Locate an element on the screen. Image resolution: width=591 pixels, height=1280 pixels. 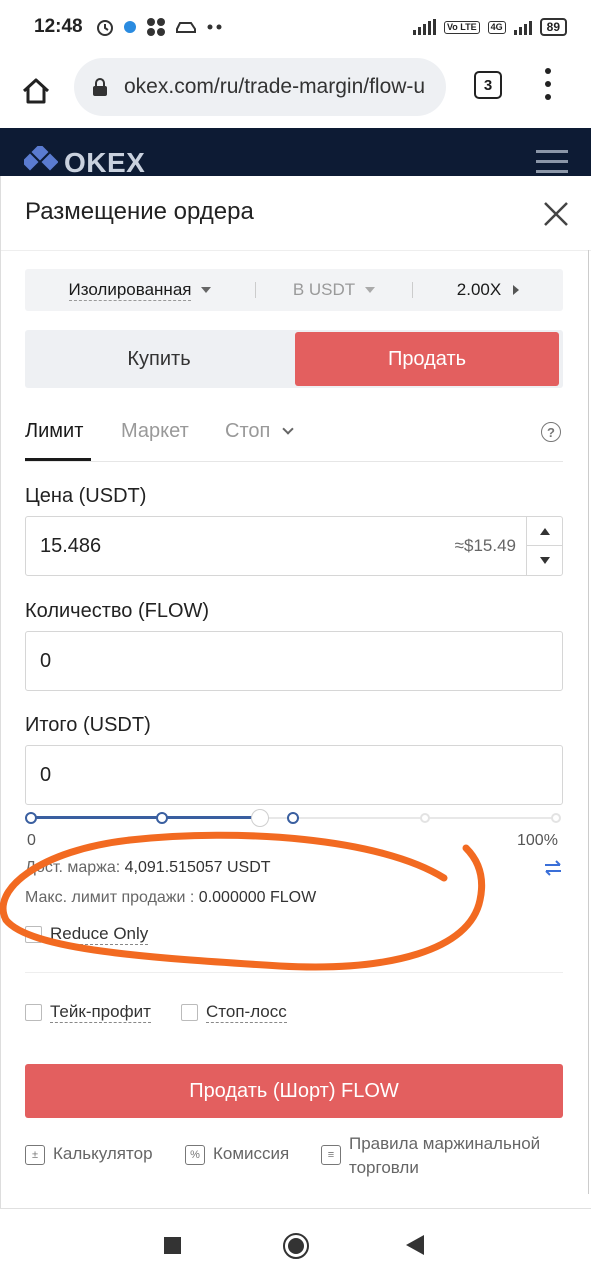
increment-button is located at coordinates (544, 531).